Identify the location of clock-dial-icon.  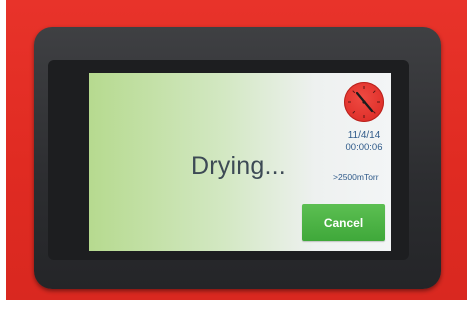
(364, 102).